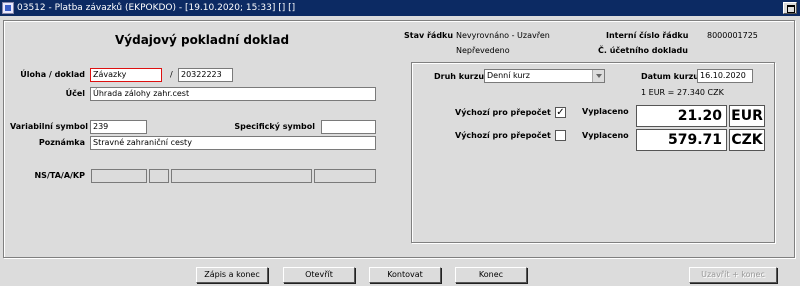 This screenshot has width=800, height=286. What do you see at coordinates (544, 76) in the screenshot?
I see `druh-select: Denní kurz` at bounding box center [544, 76].